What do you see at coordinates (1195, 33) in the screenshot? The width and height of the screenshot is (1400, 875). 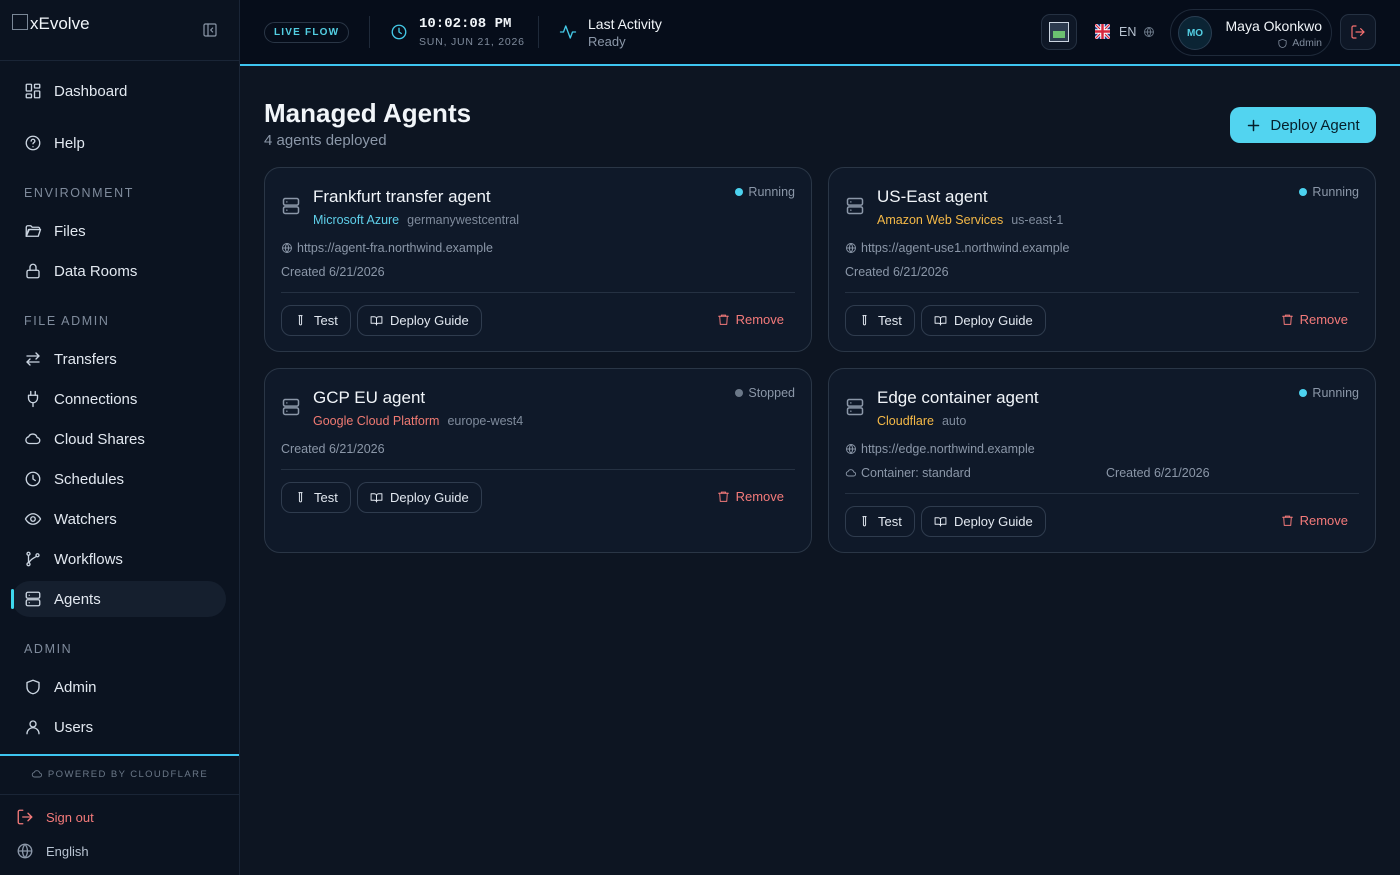 I see `avatar: MO` at bounding box center [1195, 33].